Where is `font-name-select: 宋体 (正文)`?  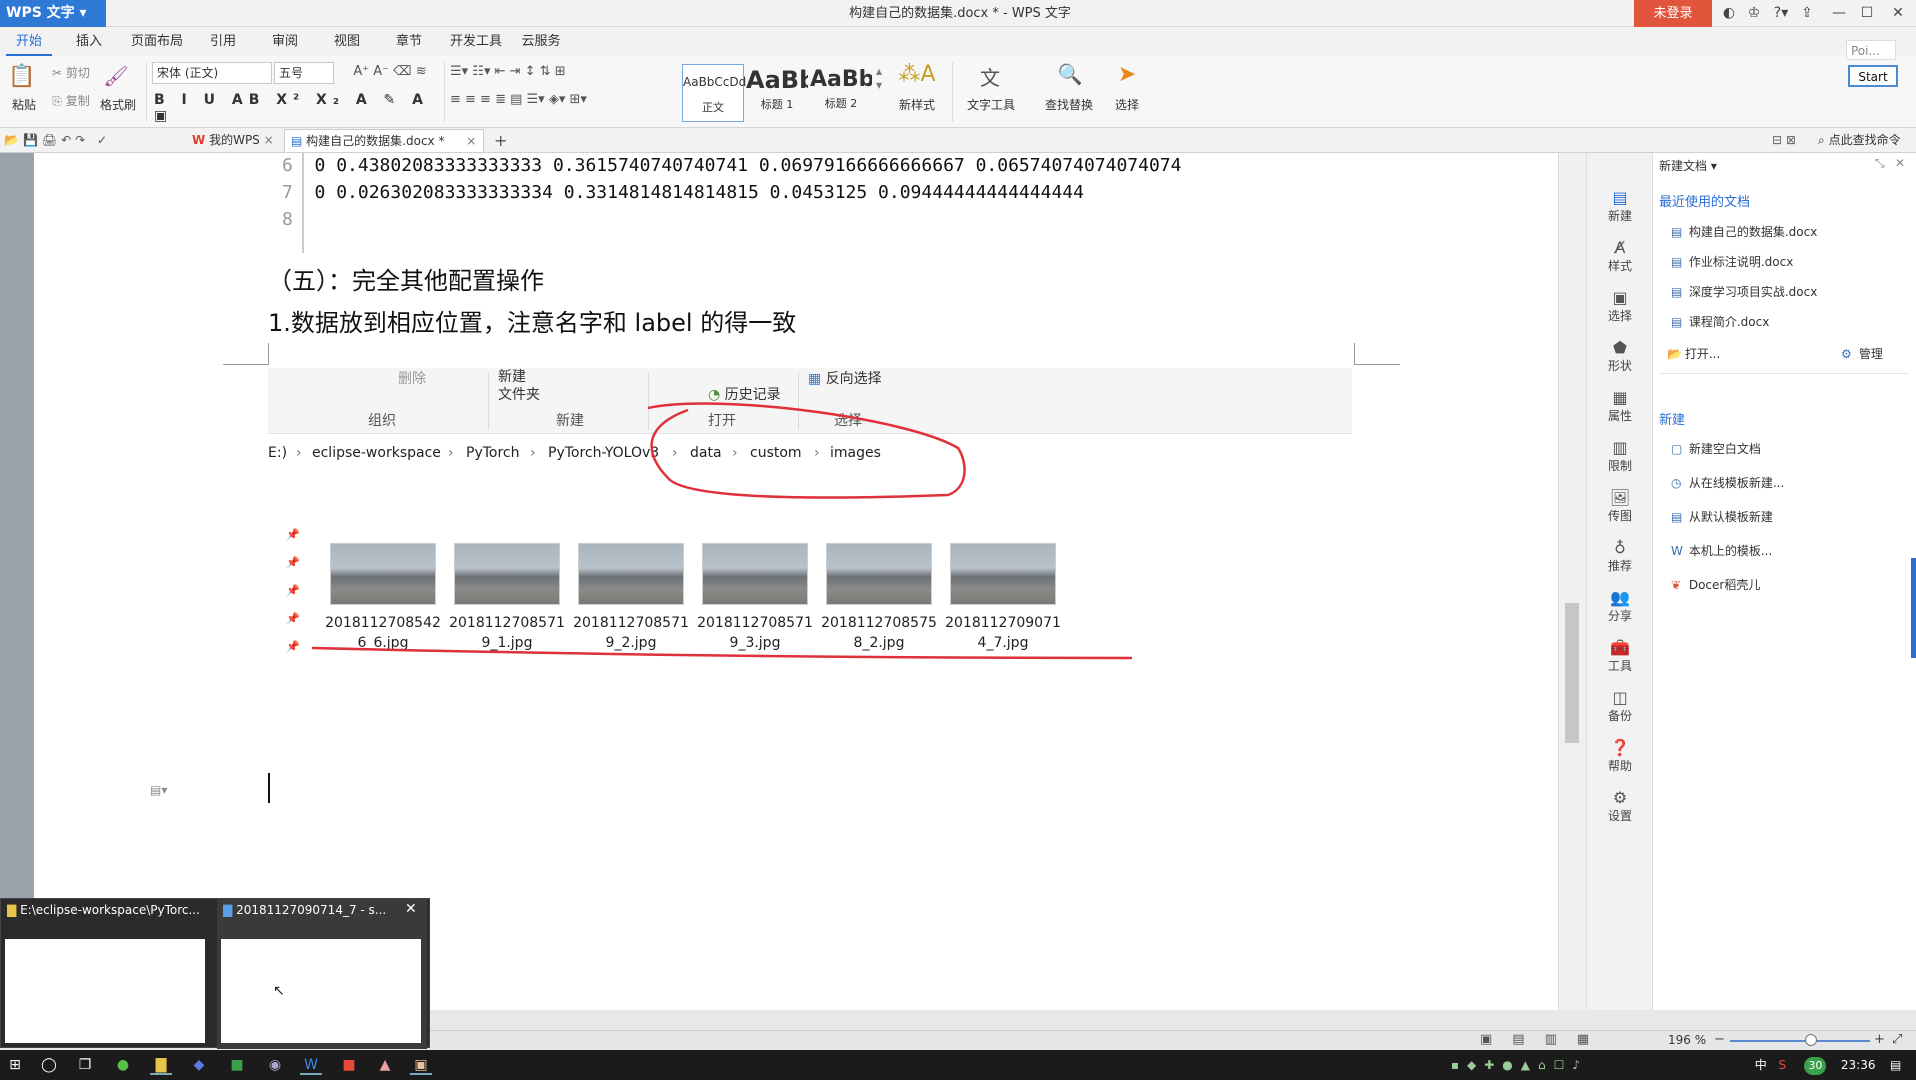 font-name-select: 宋体 (正文) is located at coordinates (212, 73).